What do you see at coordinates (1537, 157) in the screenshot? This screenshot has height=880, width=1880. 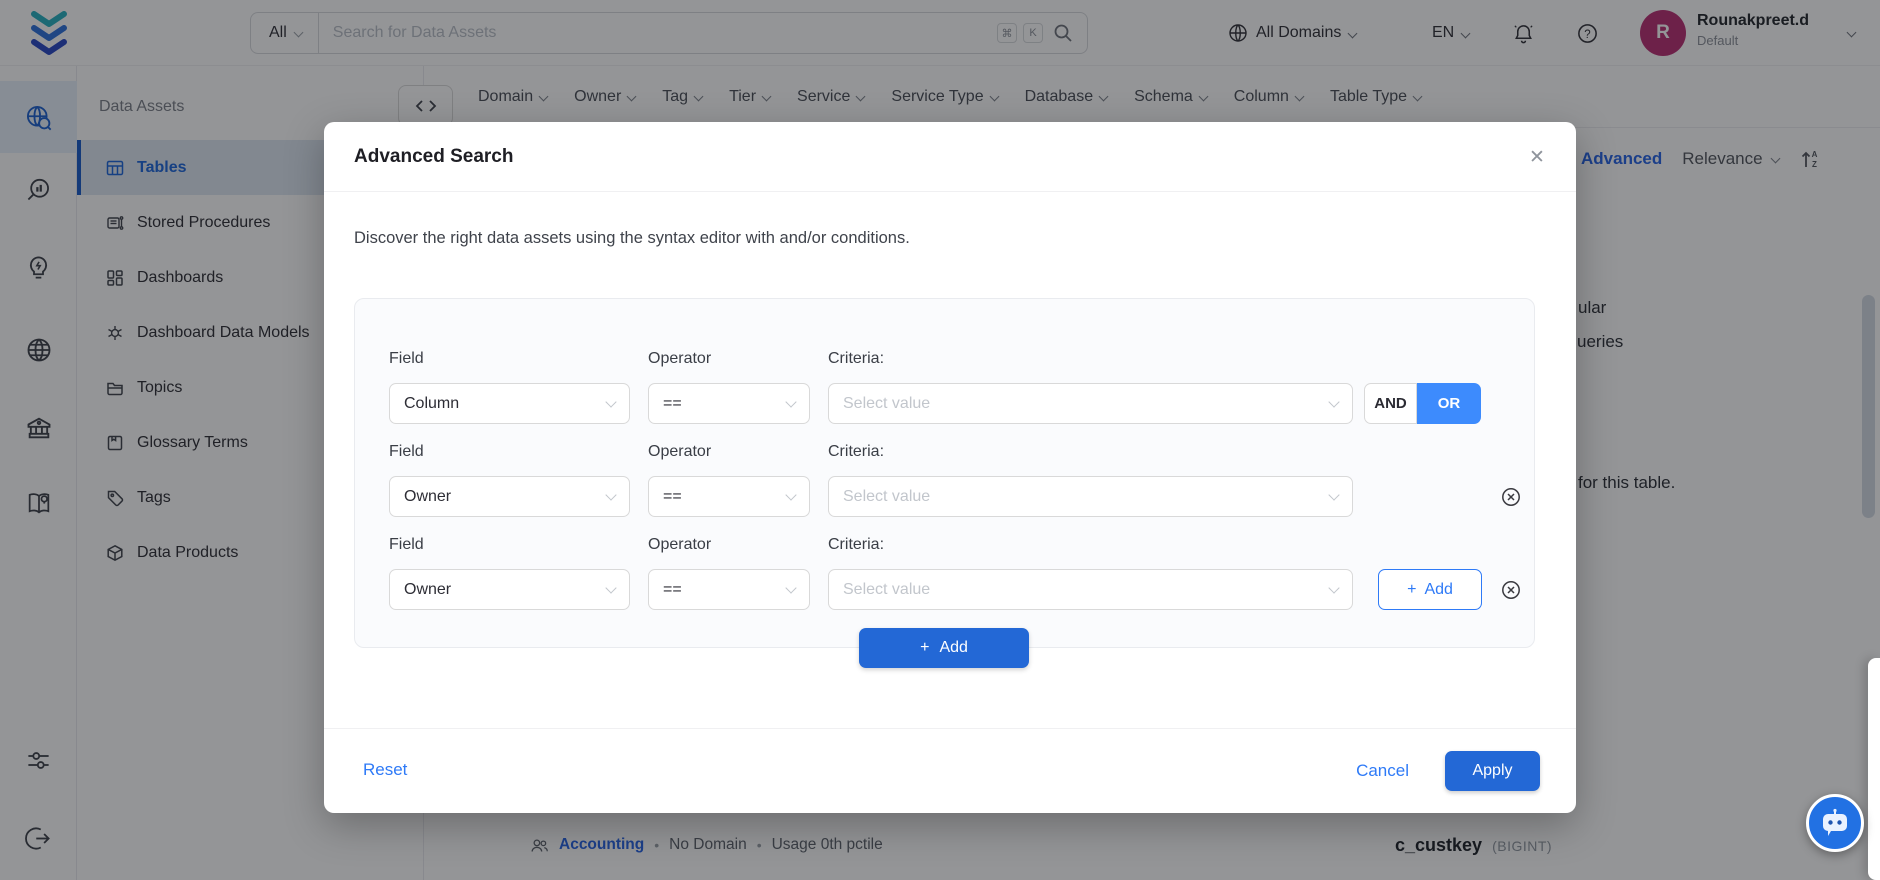 I see `close-icon: ✕` at bounding box center [1537, 157].